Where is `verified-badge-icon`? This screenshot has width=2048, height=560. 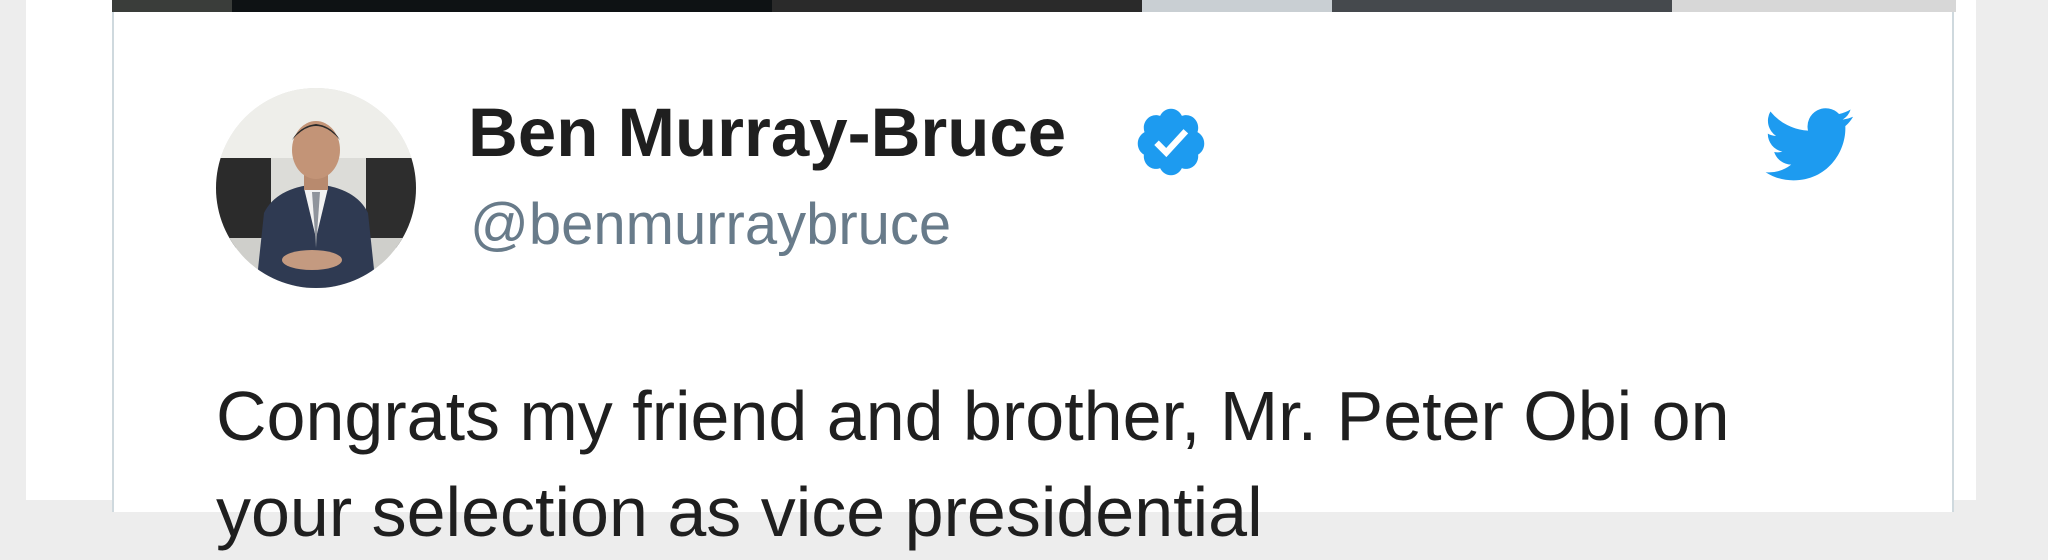
verified-badge-icon is located at coordinates (1171, 142).